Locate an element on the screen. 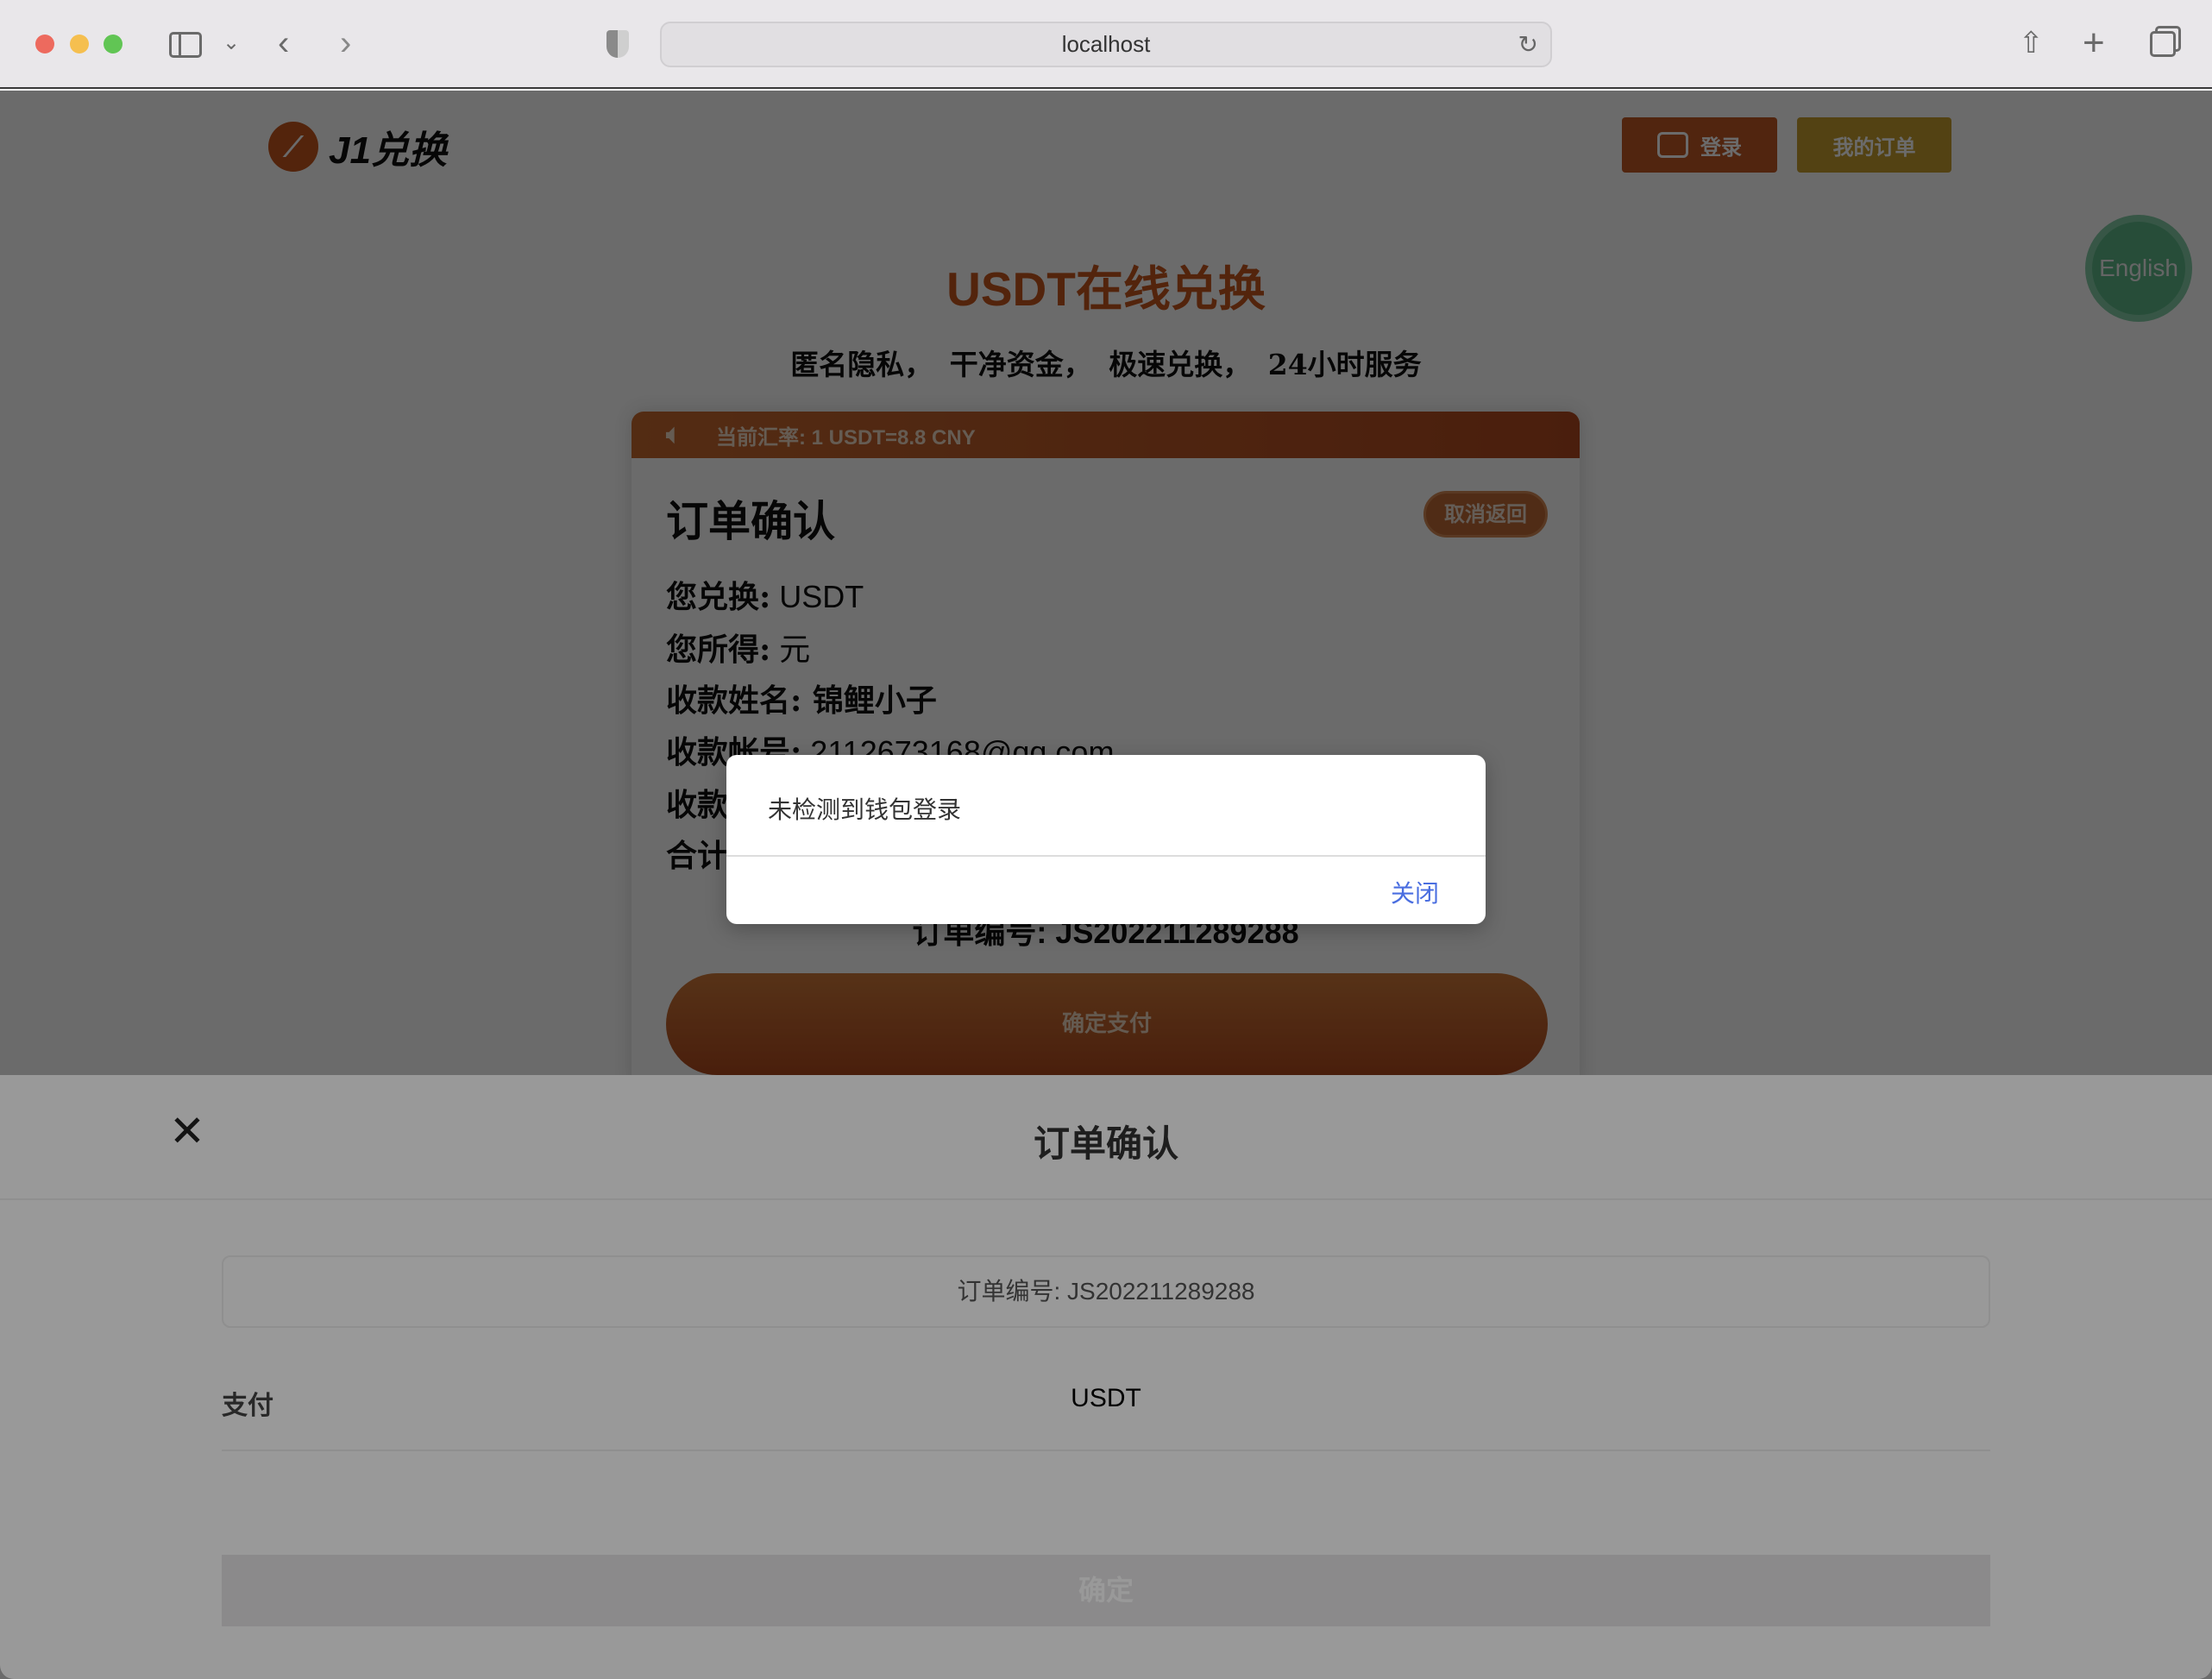 The width and height of the screenshot is (2212, 1679). url-text: localhost is located at coordinates (1106, 44).